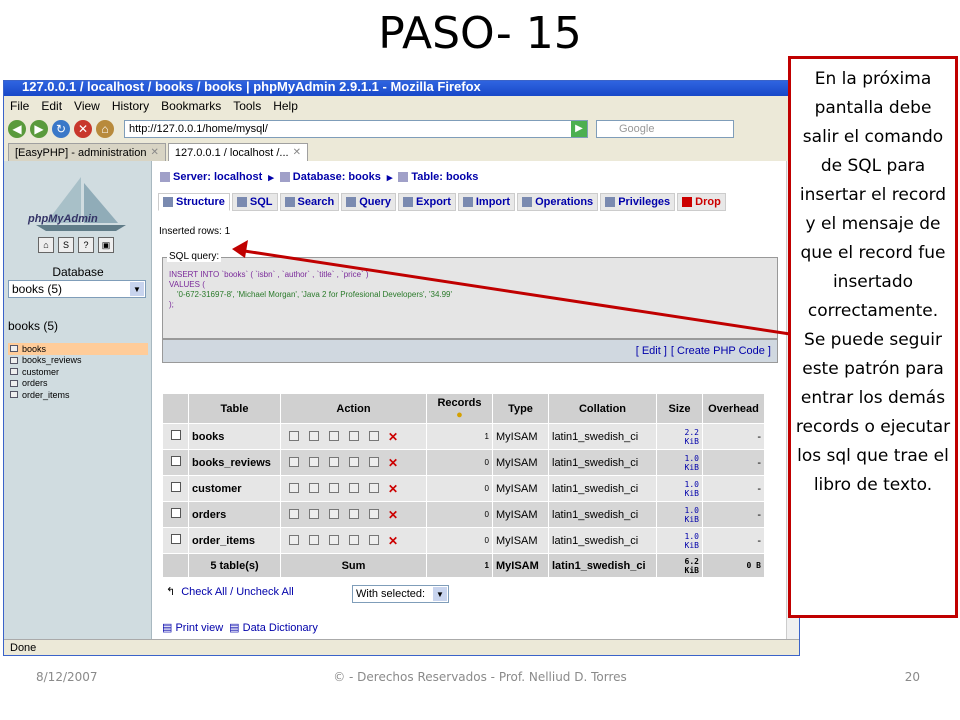 This screenshot has height=720, width=960. I want to click on footer-date: 8/12/2007, so click(67, 677).